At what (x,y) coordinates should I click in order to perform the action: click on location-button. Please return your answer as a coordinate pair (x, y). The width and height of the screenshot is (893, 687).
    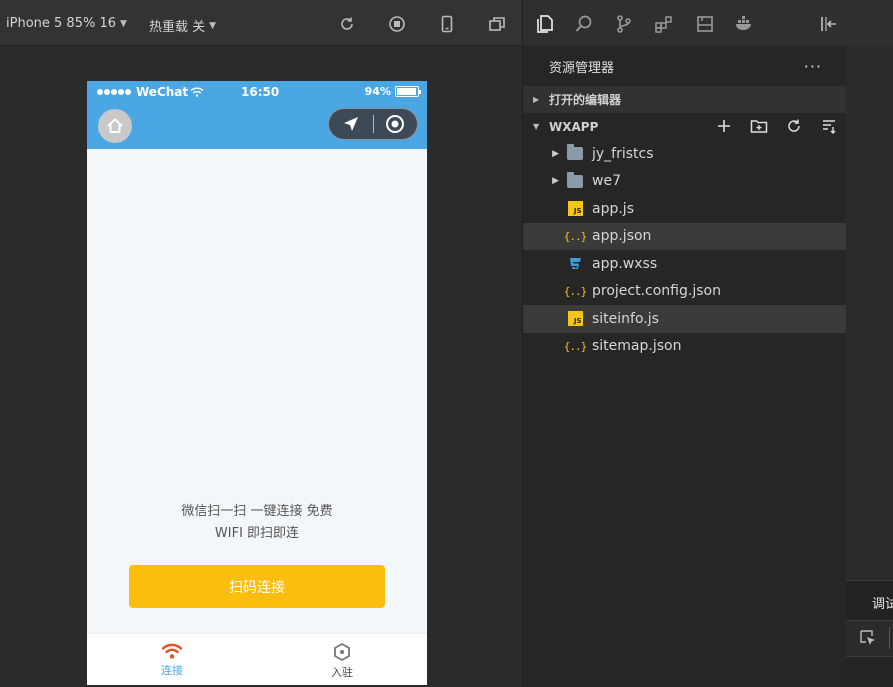
    Looking at the image, I should click on (351, 124).